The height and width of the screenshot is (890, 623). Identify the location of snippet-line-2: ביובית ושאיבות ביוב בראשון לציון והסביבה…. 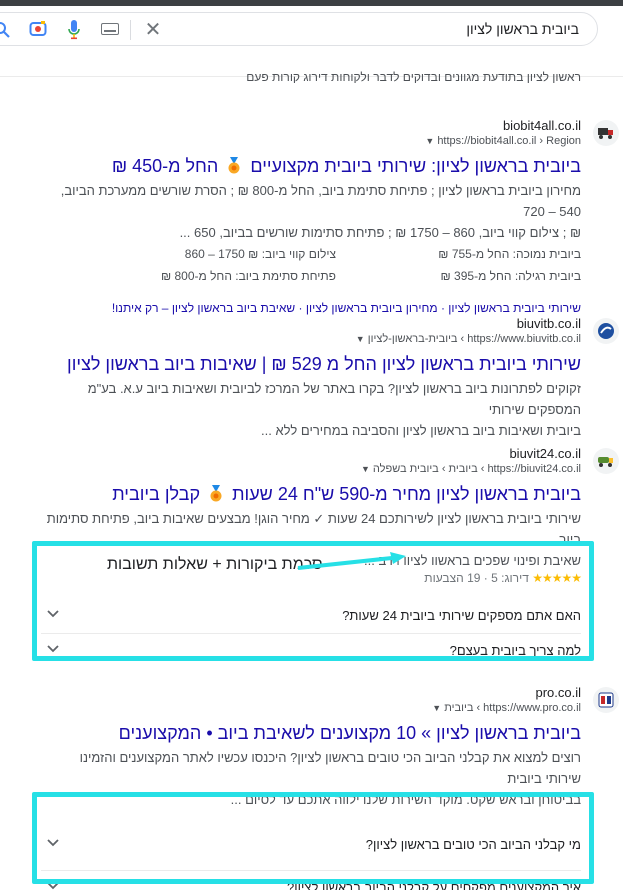
(421, 430).